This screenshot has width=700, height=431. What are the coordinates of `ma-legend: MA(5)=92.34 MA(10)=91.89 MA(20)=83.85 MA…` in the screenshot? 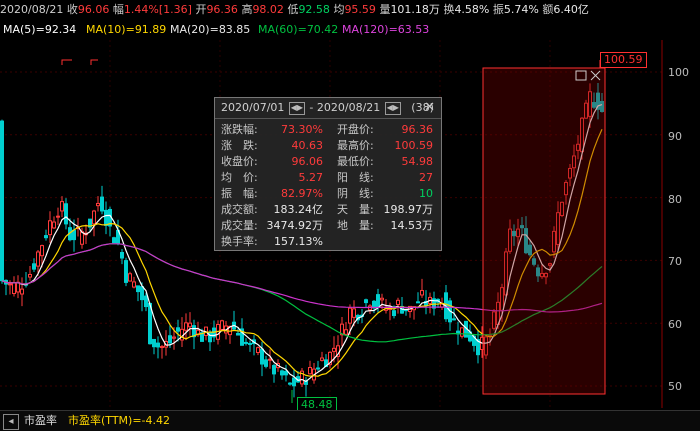 It's located at (350, 30).